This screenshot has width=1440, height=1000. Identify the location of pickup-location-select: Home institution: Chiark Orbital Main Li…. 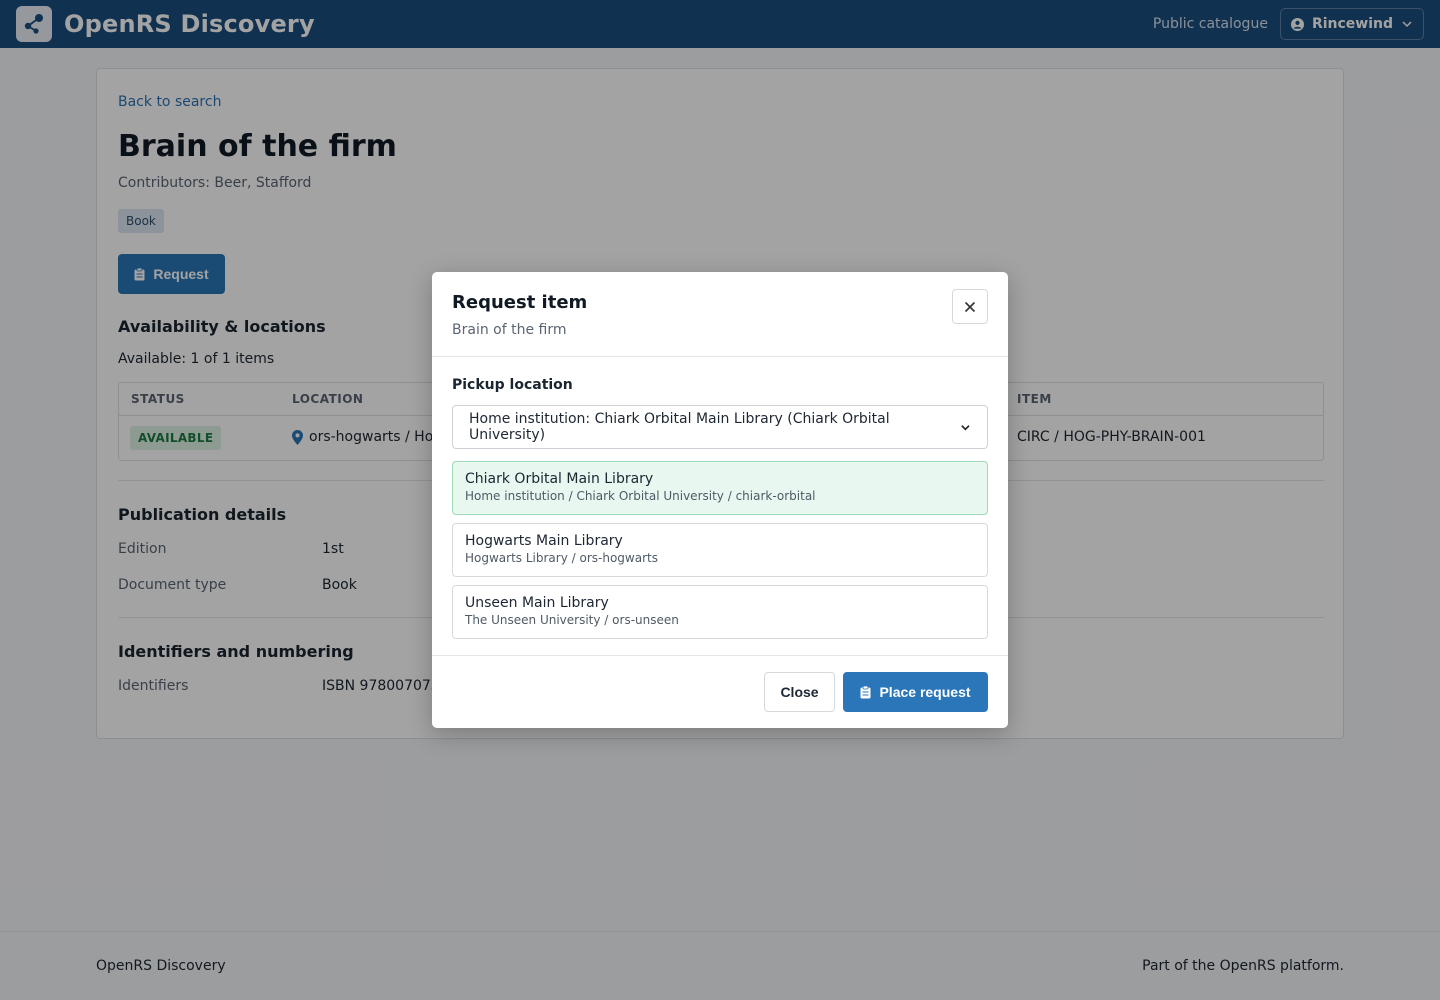
(720, 427).